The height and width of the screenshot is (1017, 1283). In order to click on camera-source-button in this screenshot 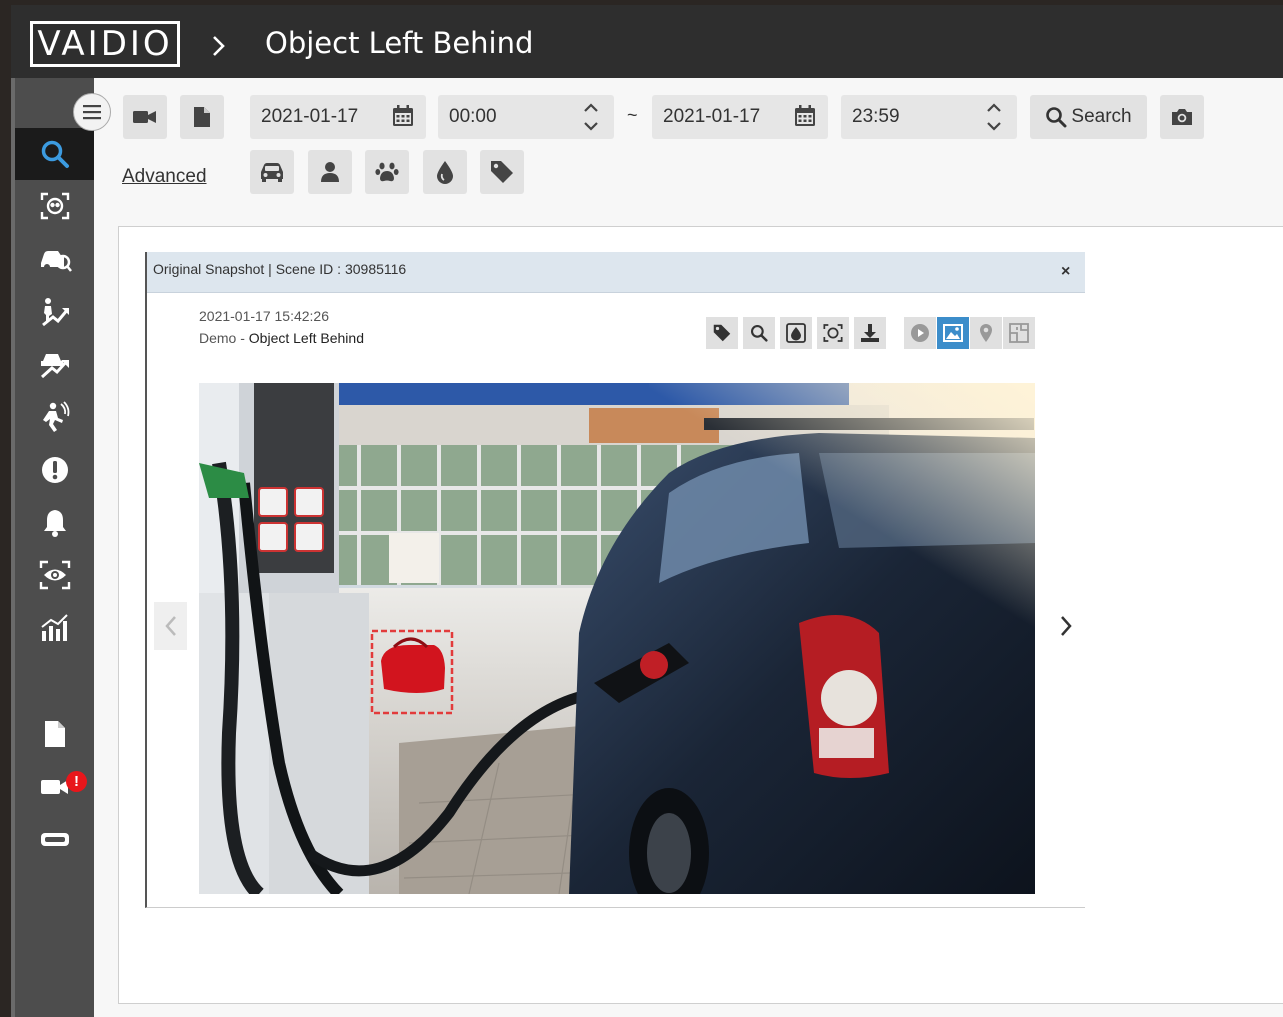, I will do `click(145, 117)`.